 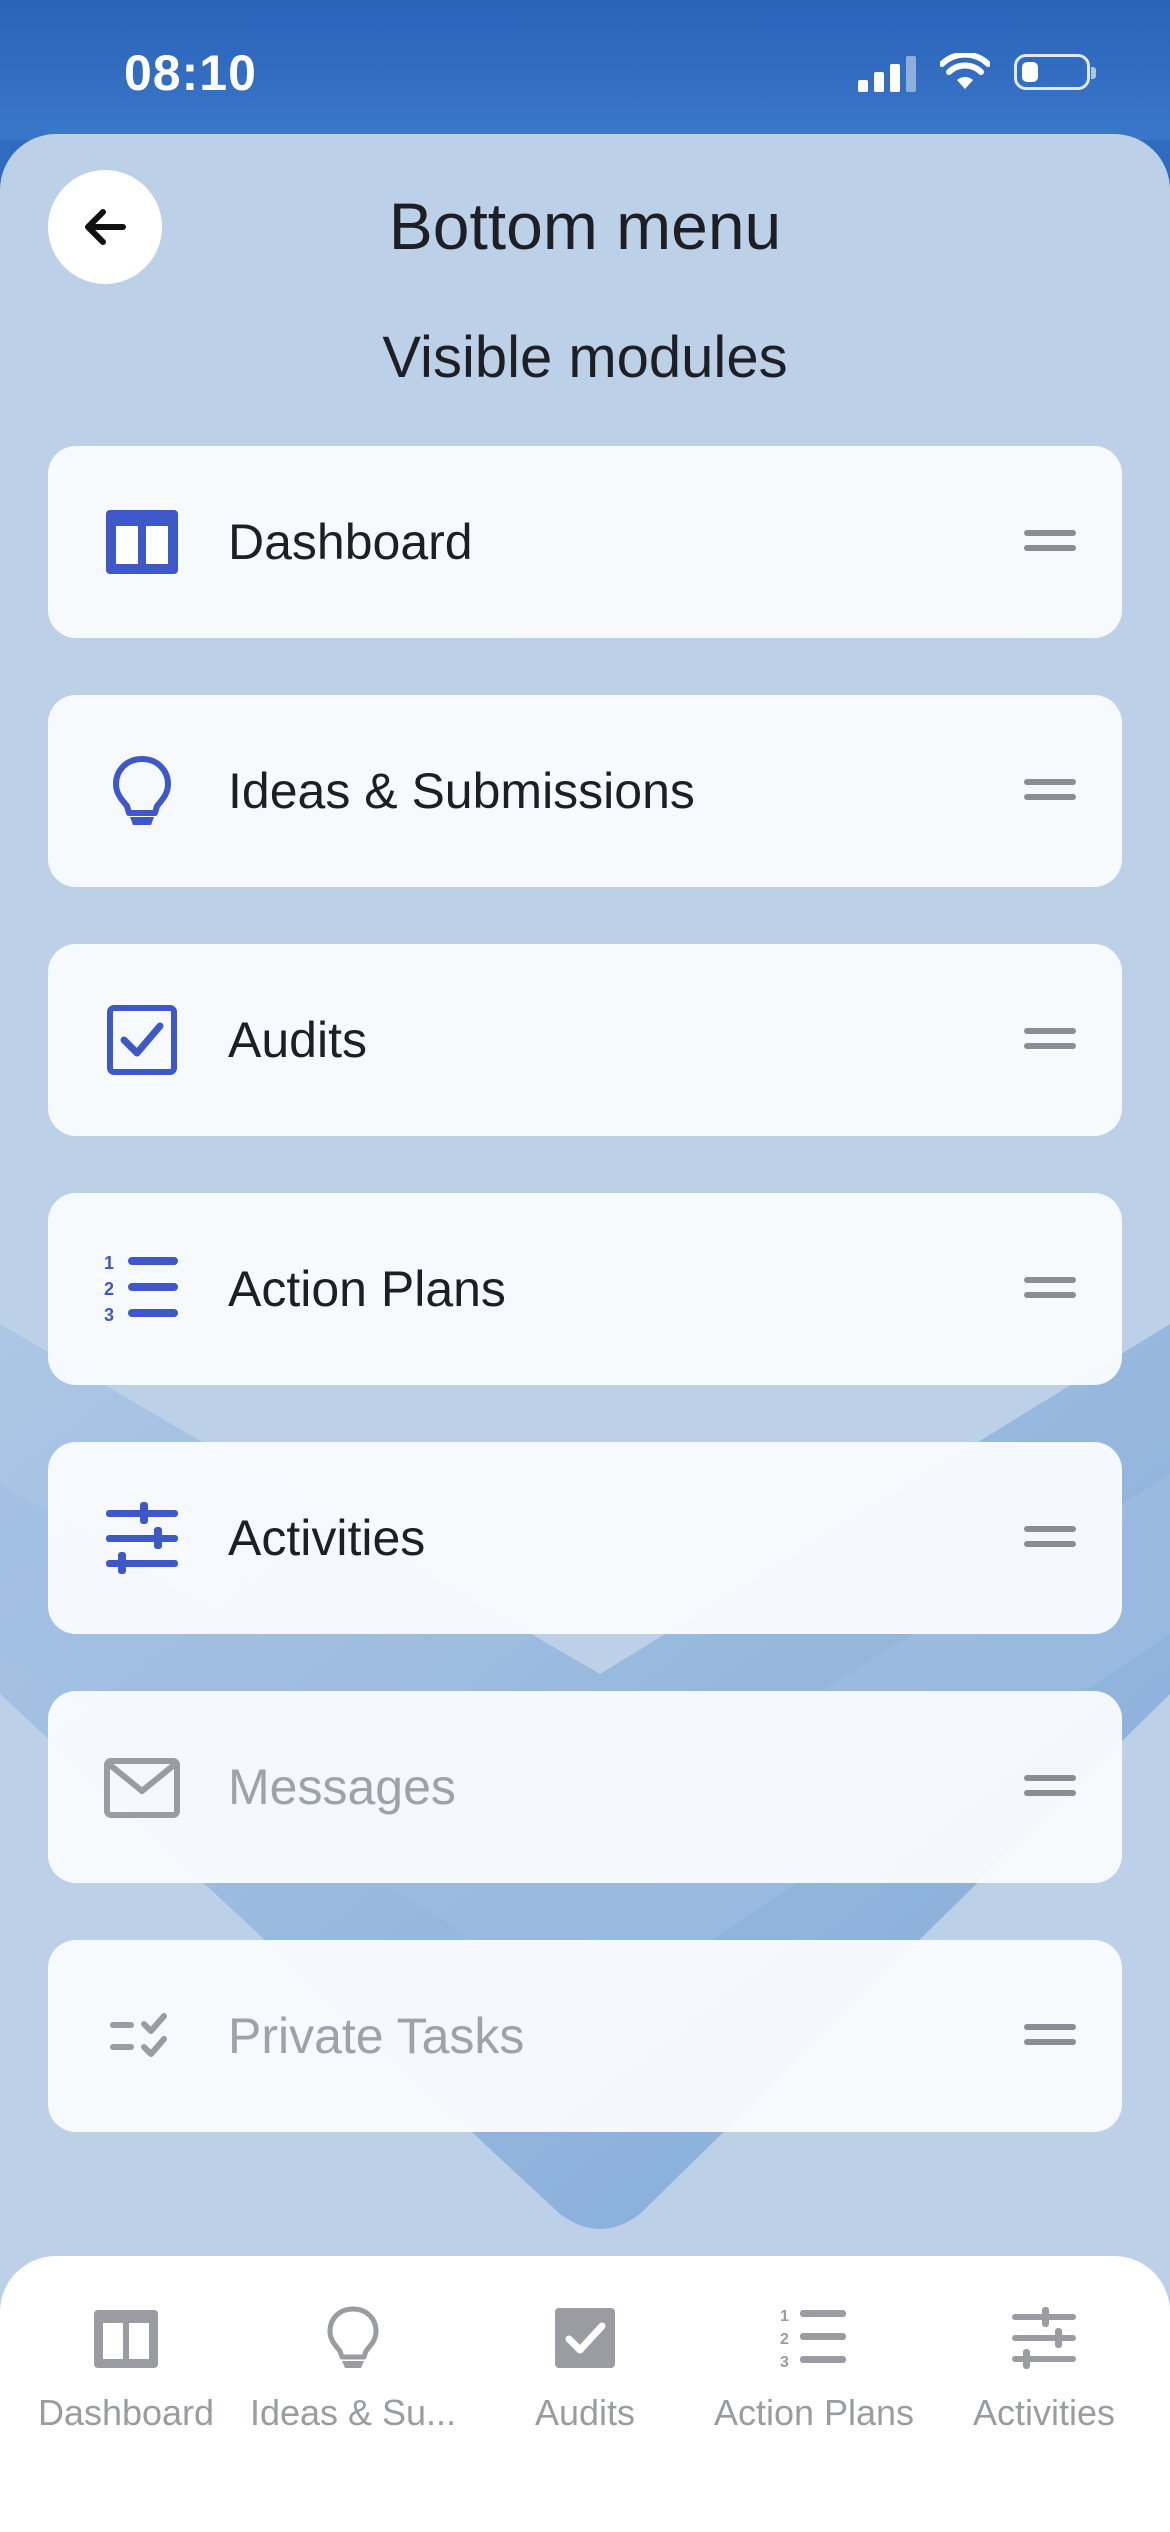 What do you see at coordinates (585, 70) in the screenshot?
I see `status-bar: 08:10` at bounding box center [585, 70].